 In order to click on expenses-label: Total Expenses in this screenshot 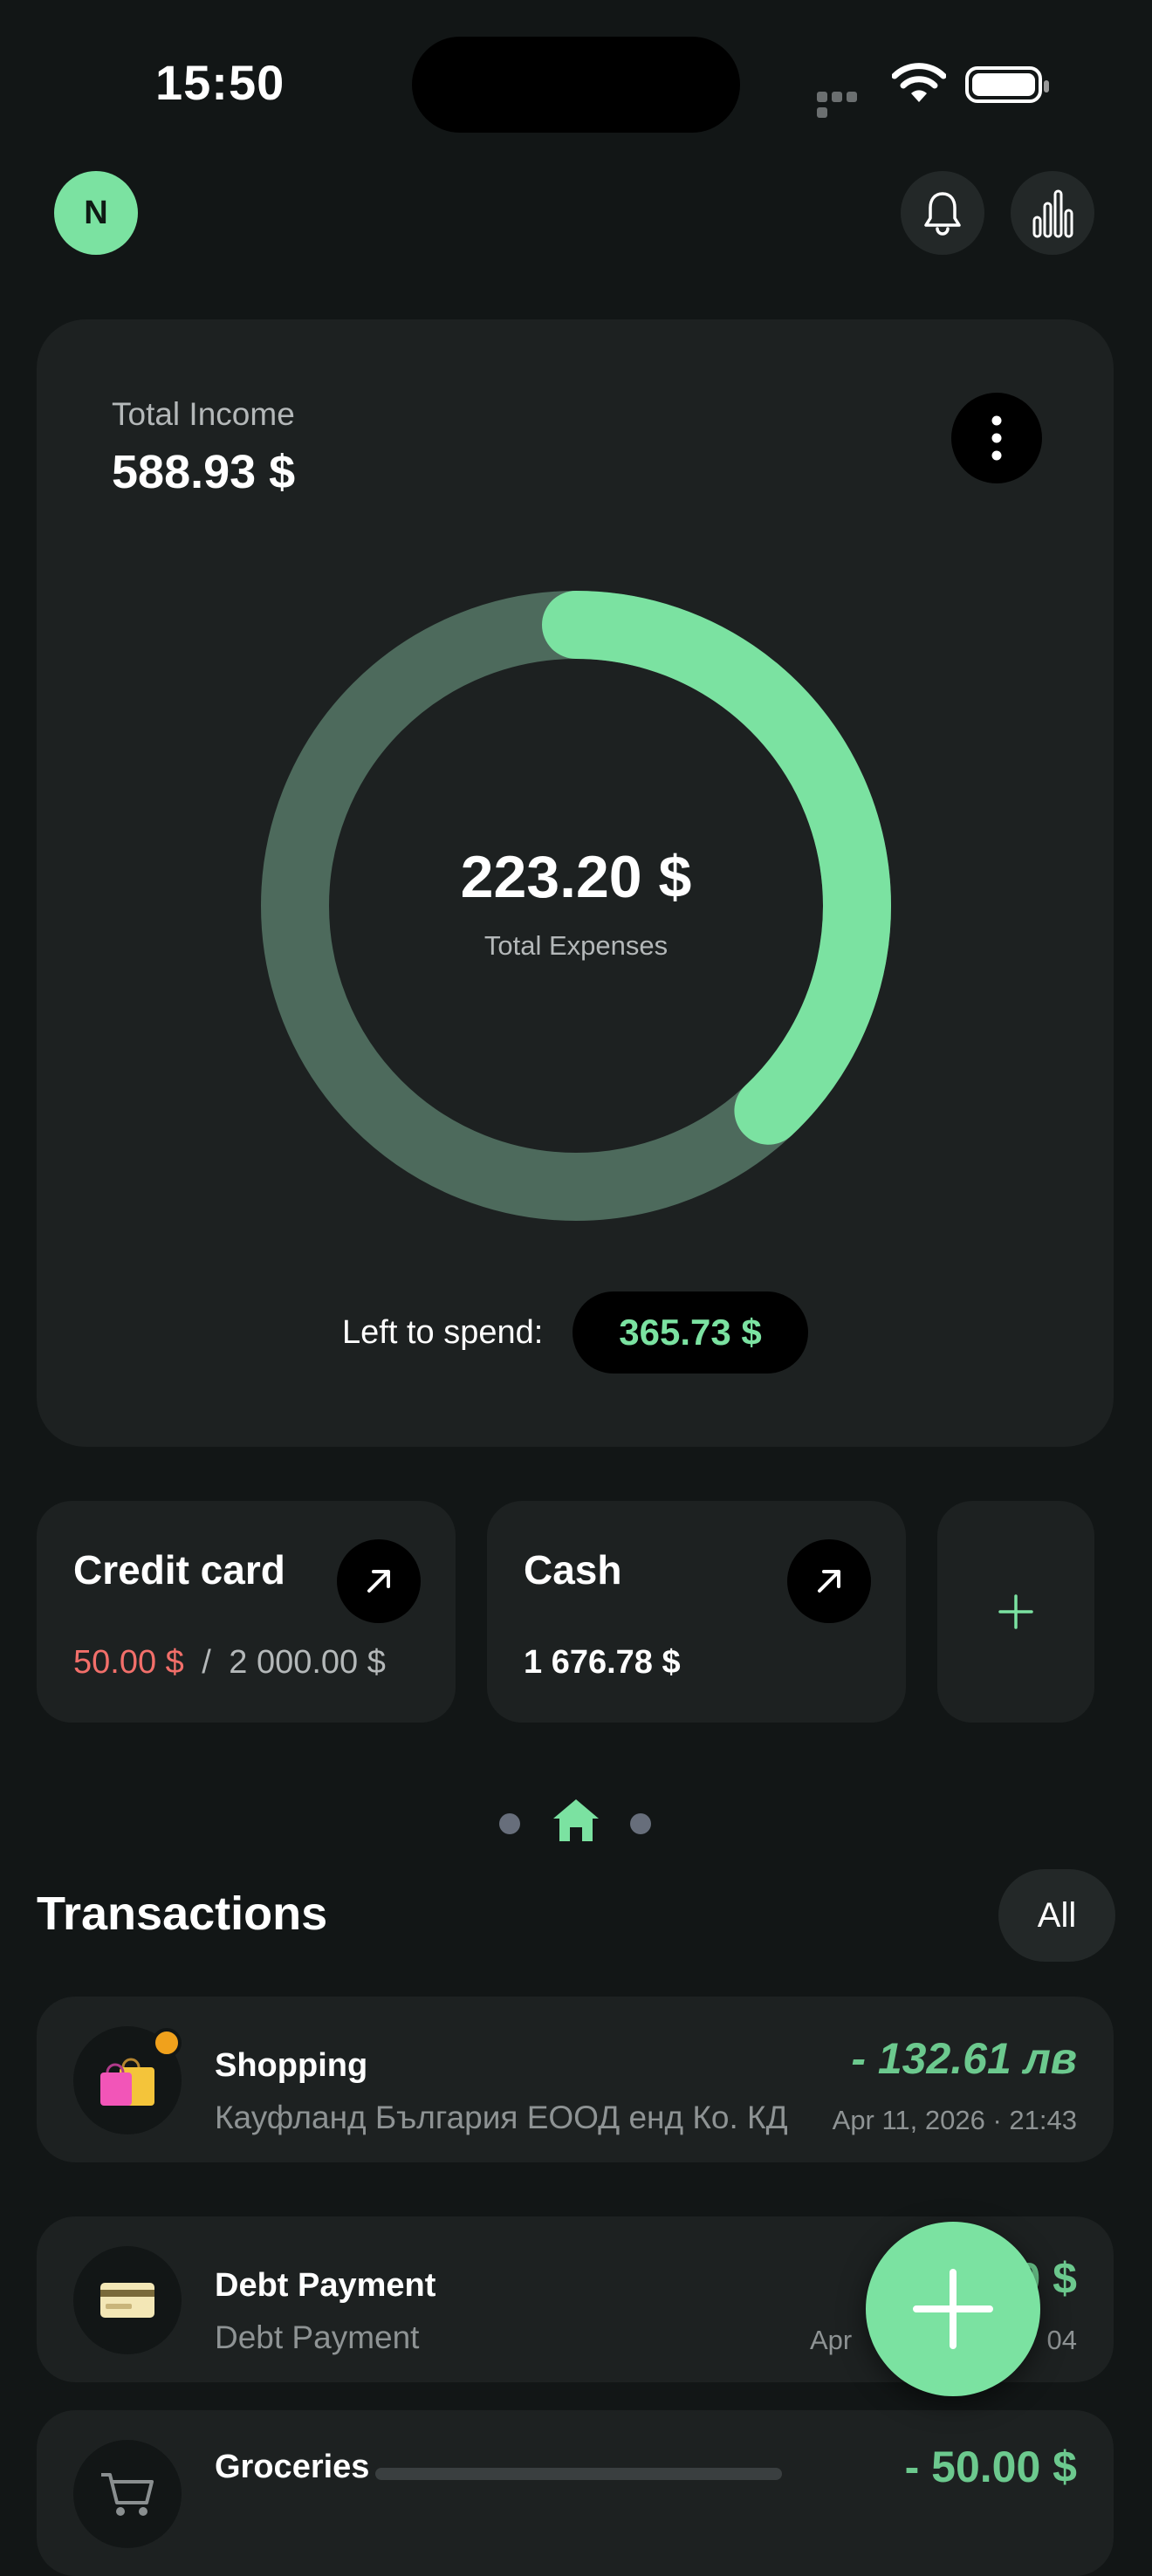, I will do `click(576, 945)`.